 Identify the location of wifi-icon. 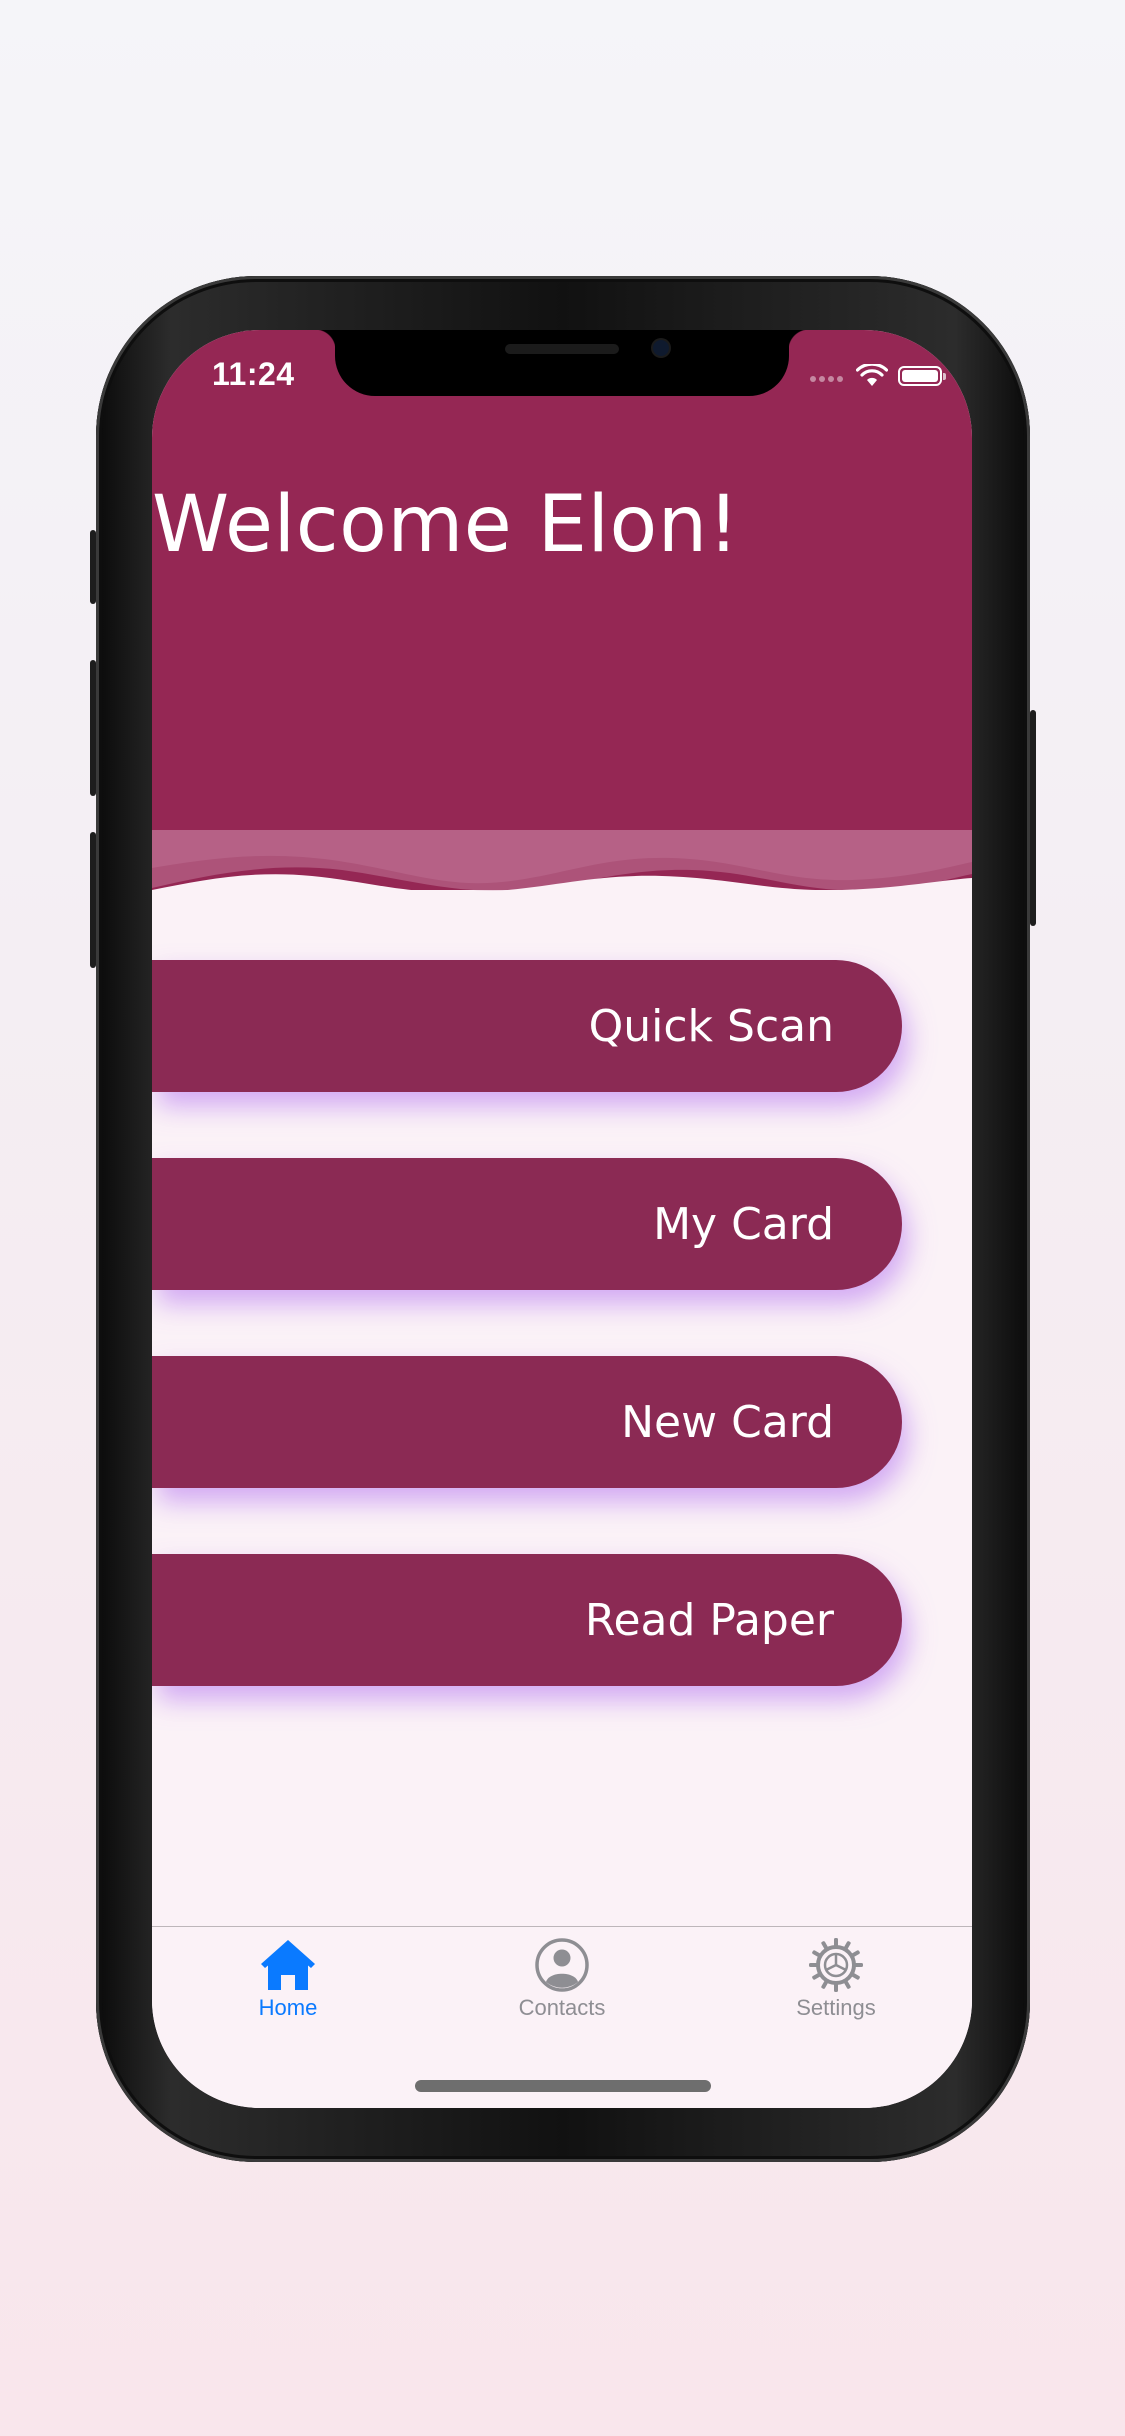
(872, 375).